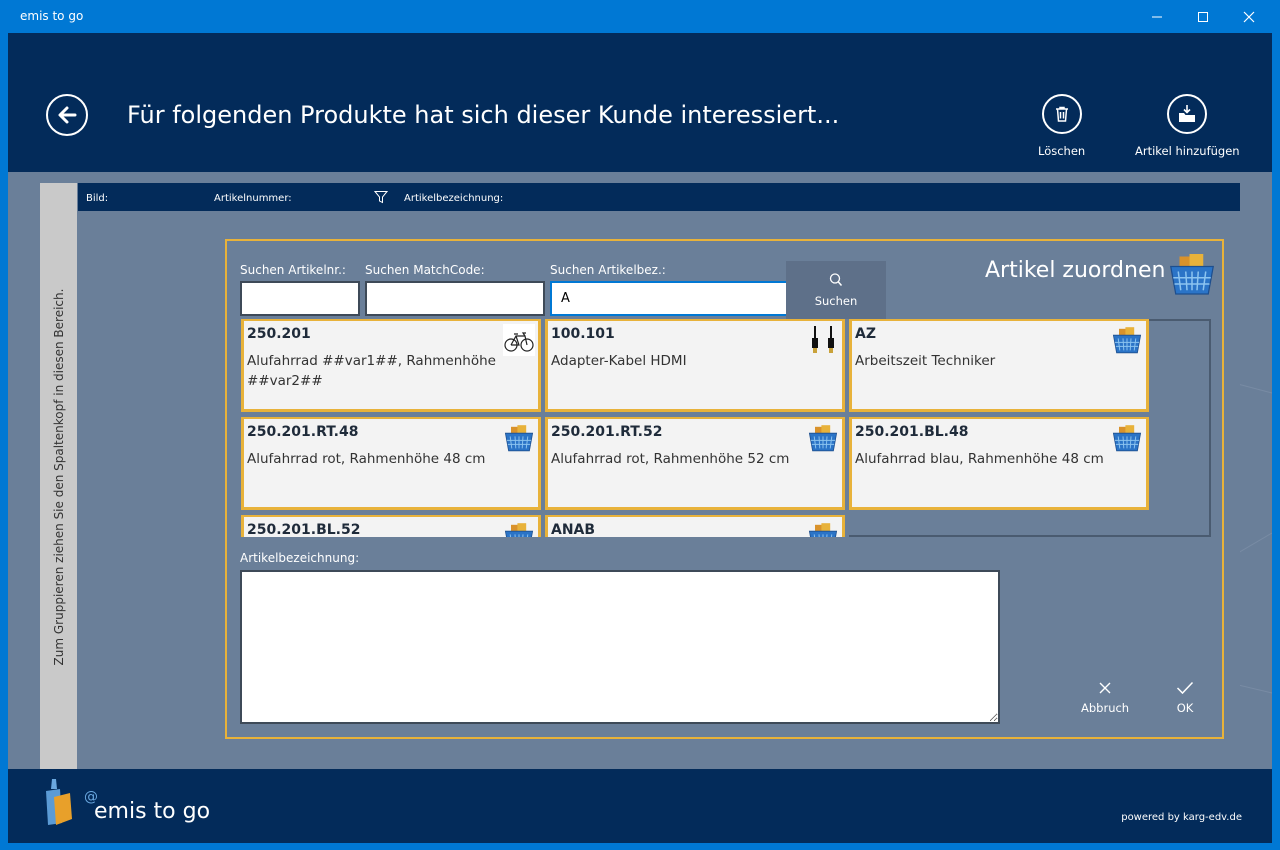  Describe the element at coordinates (304, 529) in the screenshot. I see `article-code: 250.201.BL.52` at that location.